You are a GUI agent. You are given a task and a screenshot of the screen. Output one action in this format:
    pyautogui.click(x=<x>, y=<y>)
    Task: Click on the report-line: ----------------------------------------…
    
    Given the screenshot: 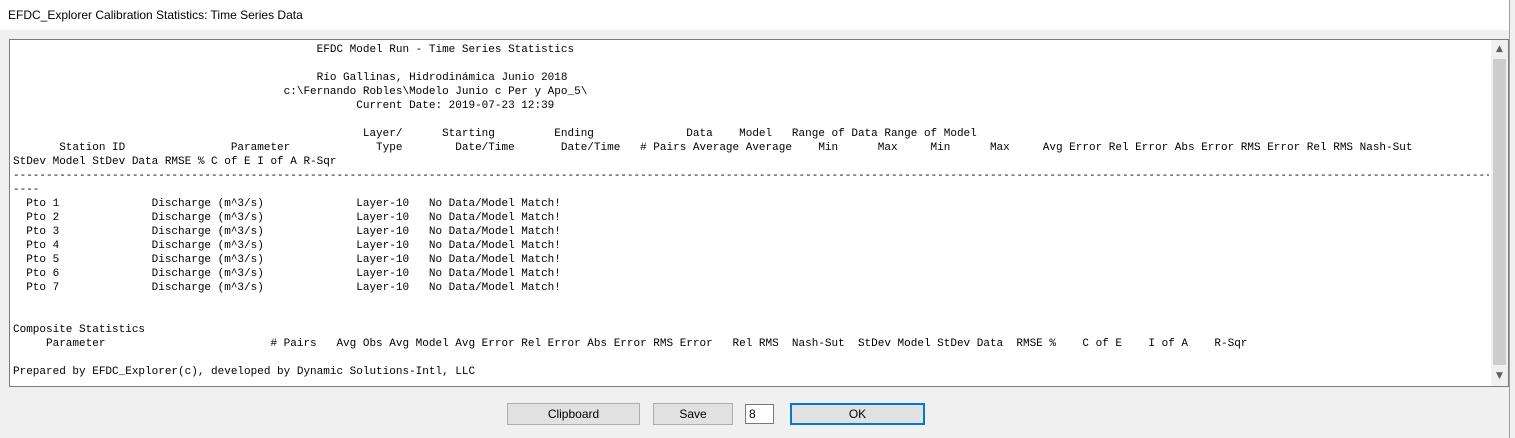 What is the action you would take?
    pyautogui.click(x=751, y=176)
    